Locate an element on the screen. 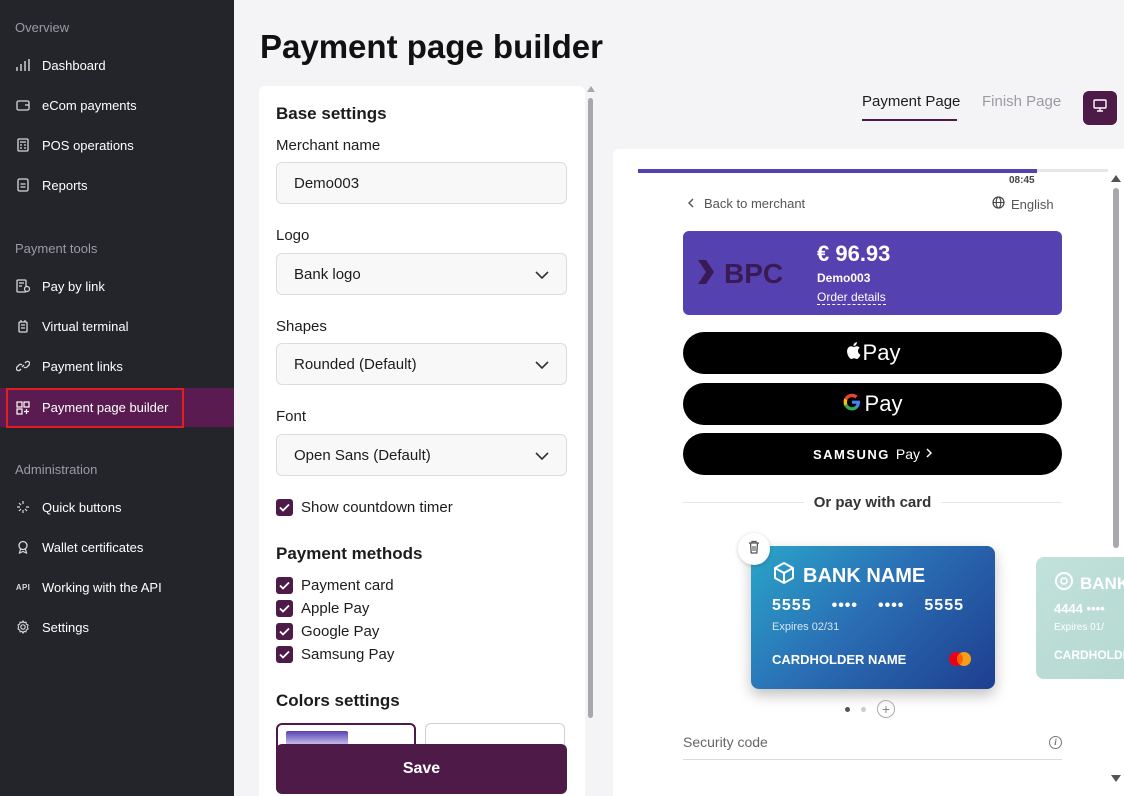 This screenshot has height=796, width=1124. card-number-group: 5555 is located at coordinates (944, 605).